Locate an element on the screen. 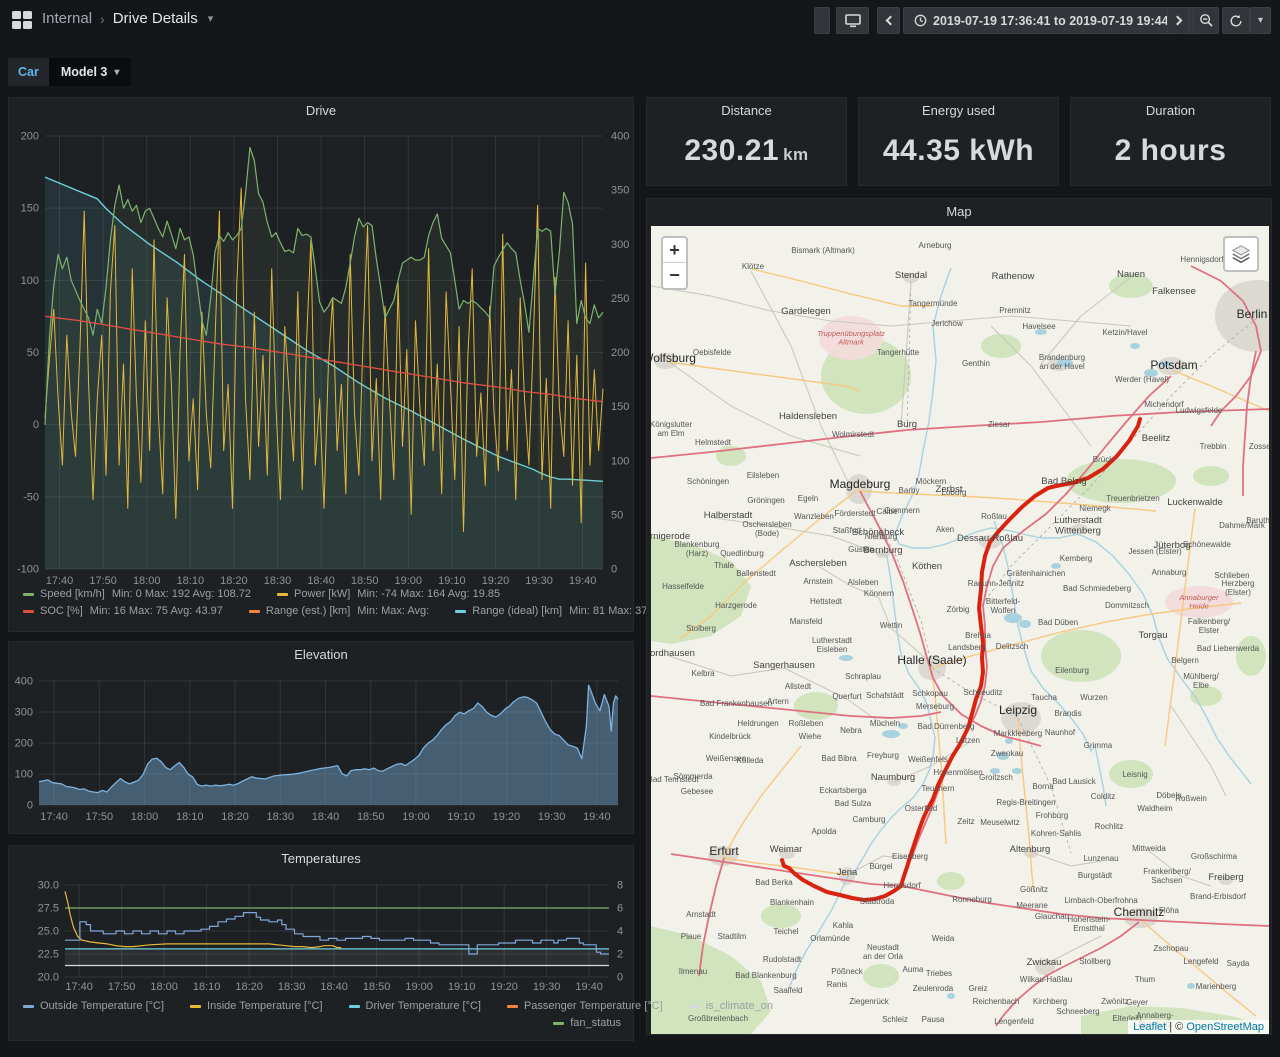 This screenshot has width=1280, height=1057. map-city-label-line: Lutherstadt is located at coordinates (1078, 520).